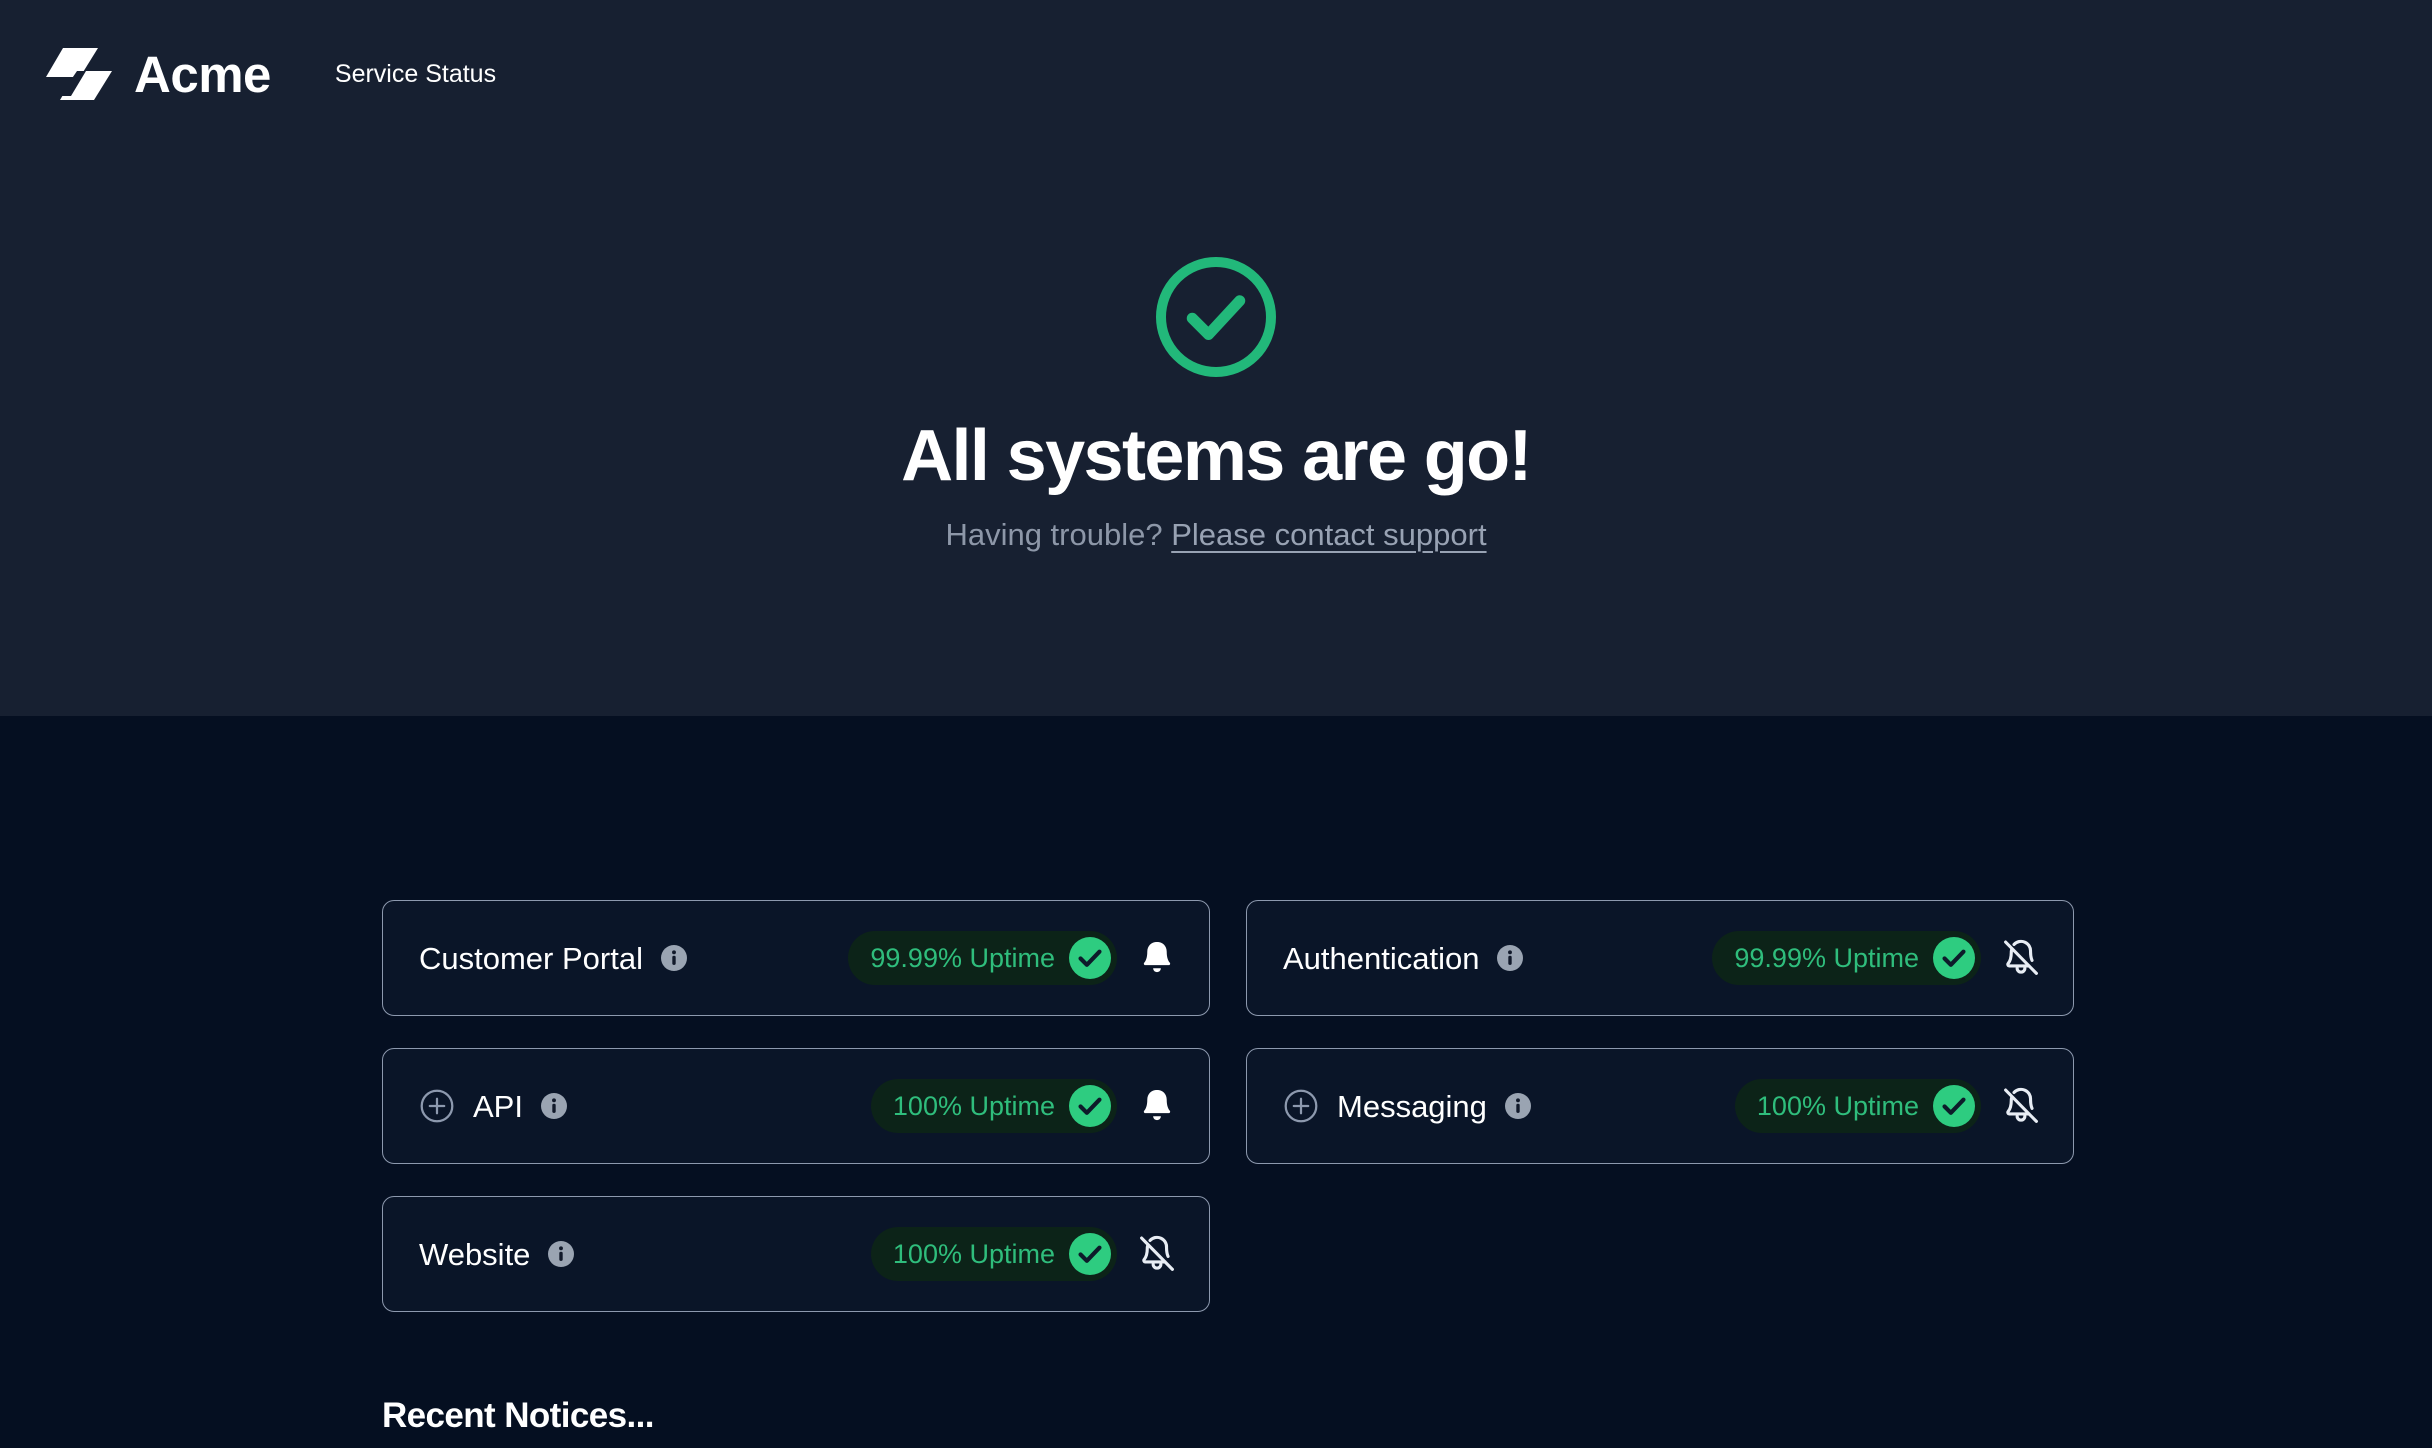 This screenshot has height=1448, width=2432. What do you see at coordinates (202, 74) in the screenshot?
I see `brand-name: Acme` at bounding box center [202, 74].